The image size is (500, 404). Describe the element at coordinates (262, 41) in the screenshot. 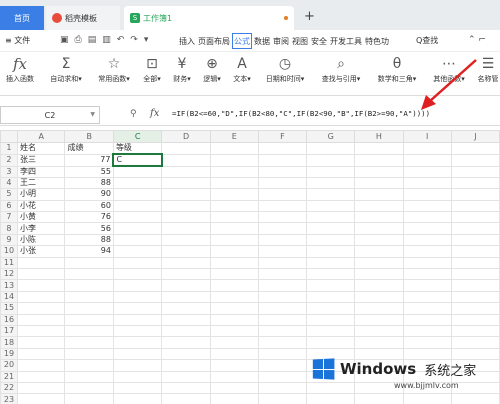

I see `tab-data: 数据` at that location.